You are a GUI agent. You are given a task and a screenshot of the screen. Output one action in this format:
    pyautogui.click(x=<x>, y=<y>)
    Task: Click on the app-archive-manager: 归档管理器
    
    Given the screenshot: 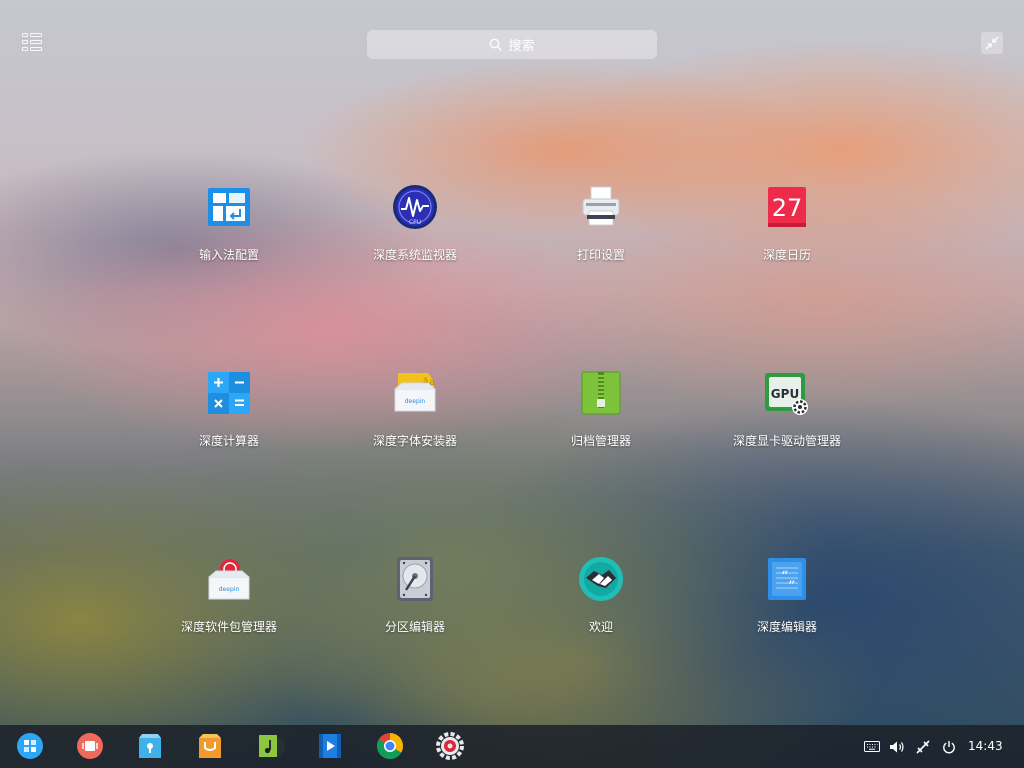 What is the action you would take?
    pyautogui.click(x=601, y=416)
    